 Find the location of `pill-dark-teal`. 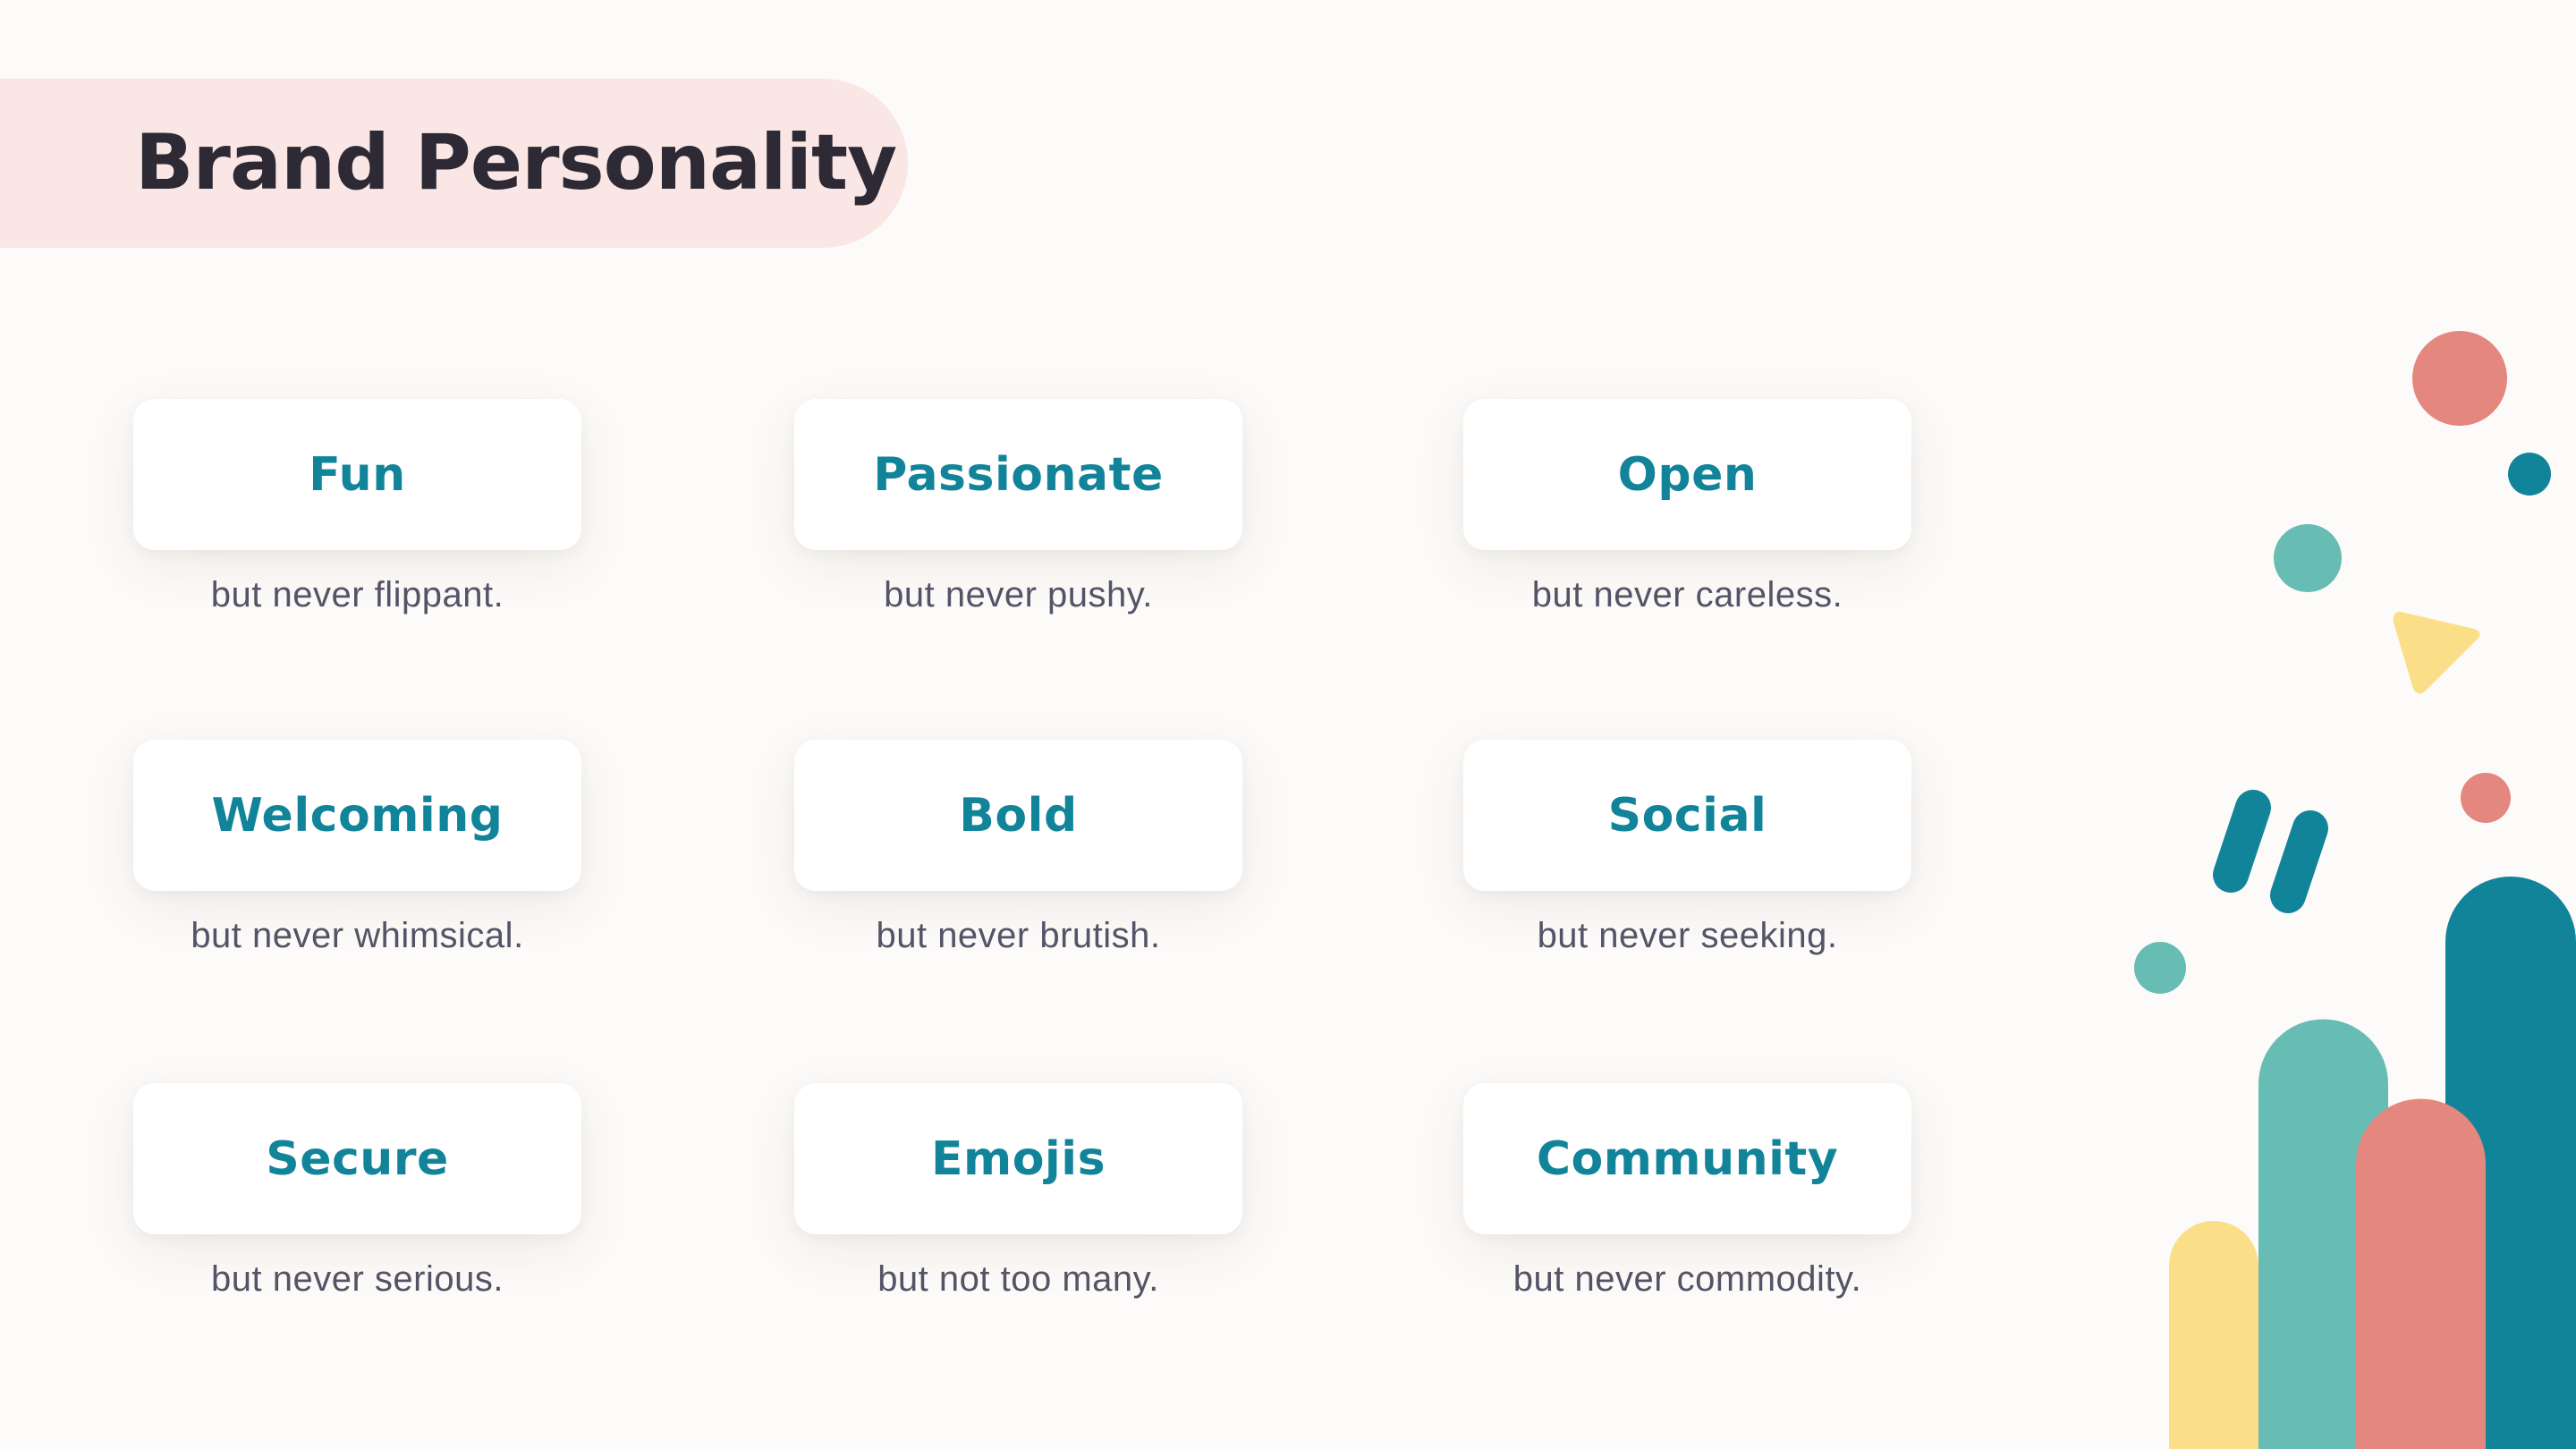

pill-dark-teal is located at coordinates (2510, 1163).